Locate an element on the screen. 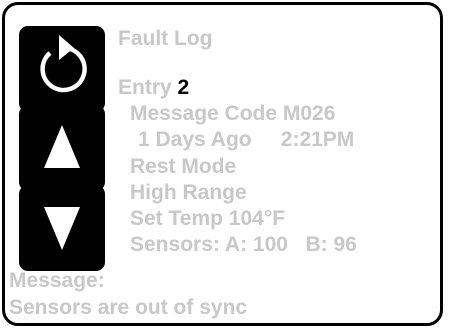 The width and height of the screenshot is (451, 332). back-arrow-icon is located at coordinates (63, 64).